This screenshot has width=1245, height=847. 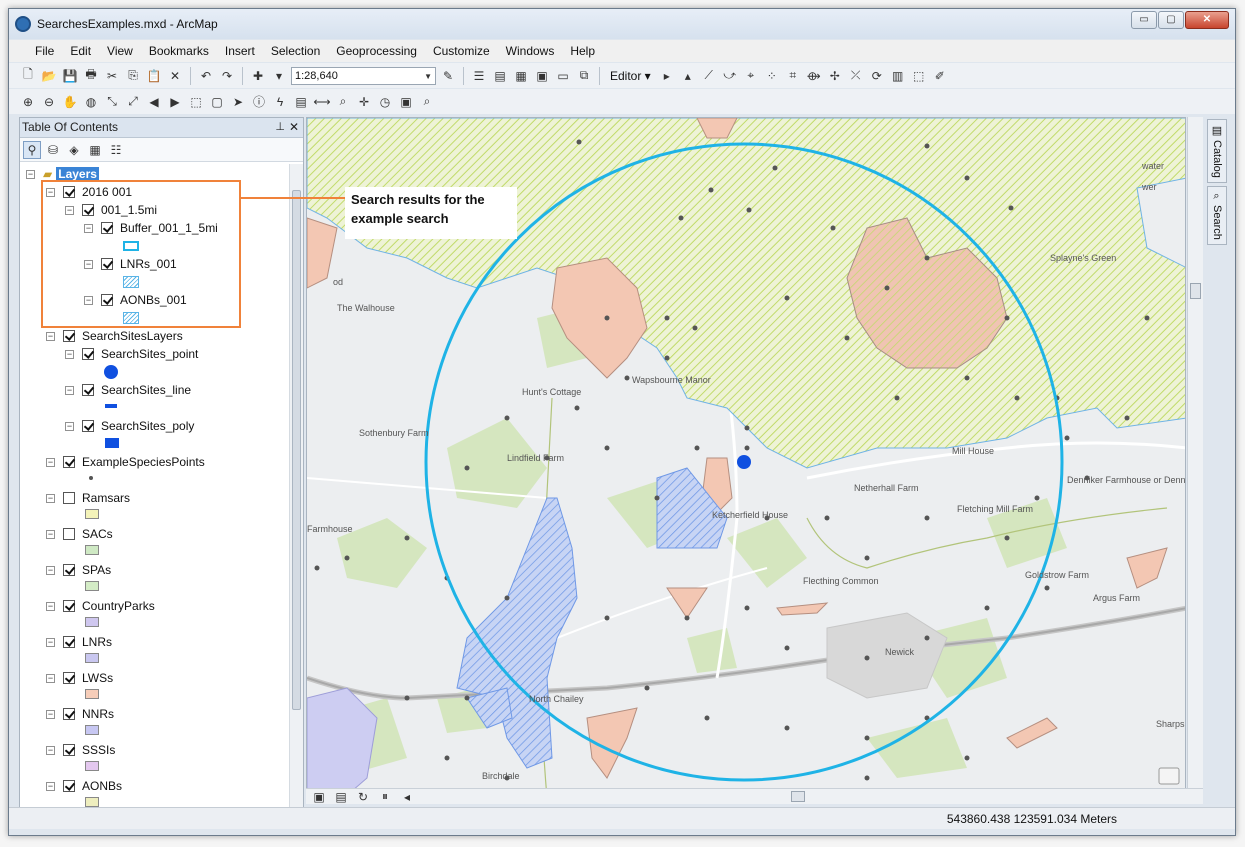 What do you see at coordinates (131, 354) in the screenshot?
I see `layer-row-searchsites-point: − SearchSites_point` at bounding box center [131, 354].